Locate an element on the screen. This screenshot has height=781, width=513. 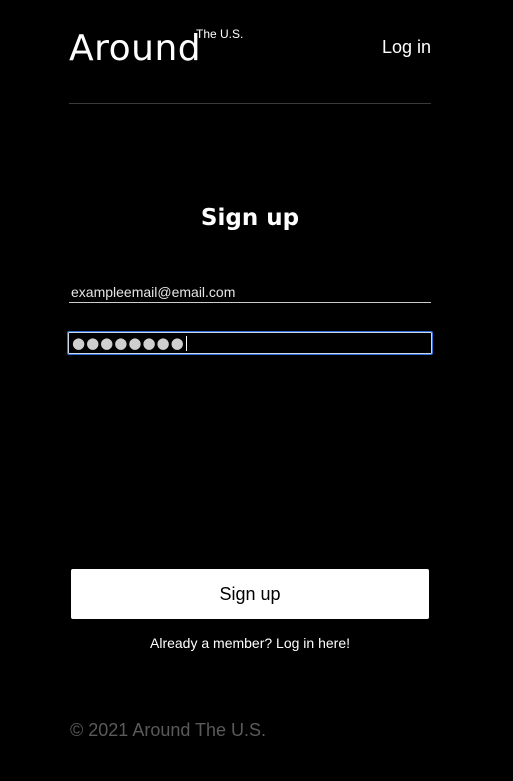
header: Around The U.S. Log in is located at coordinates (250, 52).